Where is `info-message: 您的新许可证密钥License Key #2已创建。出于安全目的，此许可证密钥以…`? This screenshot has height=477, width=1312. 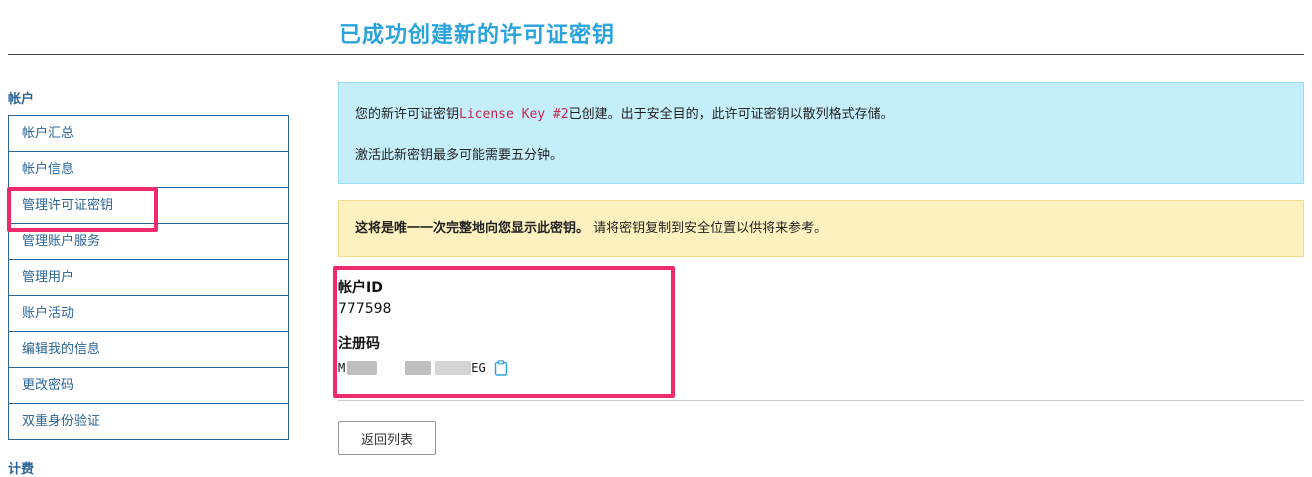
info-message: 您的新许可证密钥License Key #2已创建。出于安全目的，此许可证密钥以… is located at coordinates (821, 112).